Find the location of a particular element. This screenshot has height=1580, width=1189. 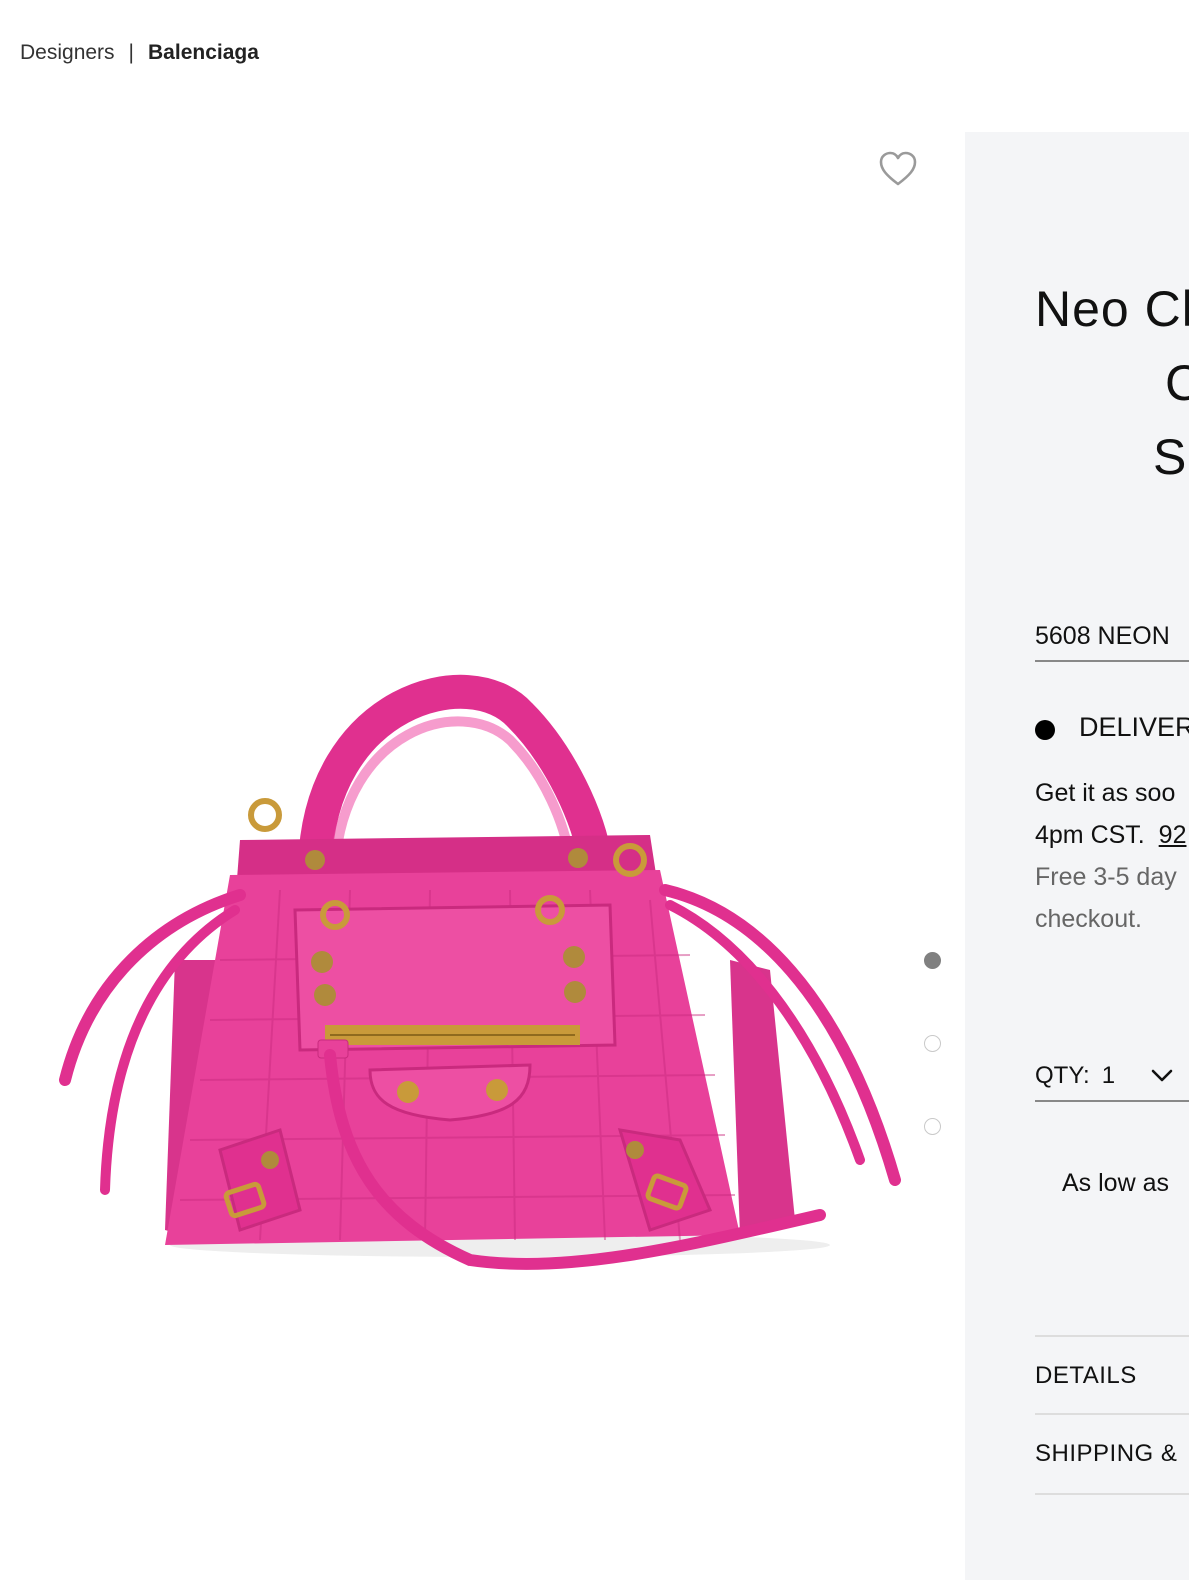

breadcrumb-designers-link: Designers is located at coordinates (67, 53).